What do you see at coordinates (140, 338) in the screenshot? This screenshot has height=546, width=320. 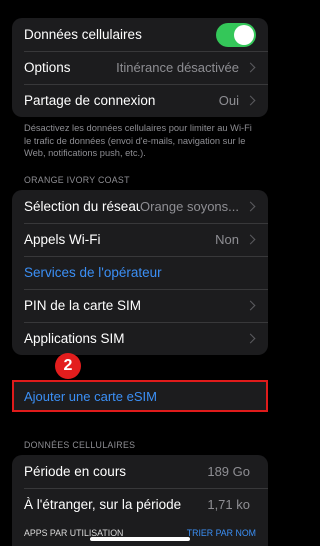 I see `sim-apps-row: Applications SIM` at bounding box center [140, 338].